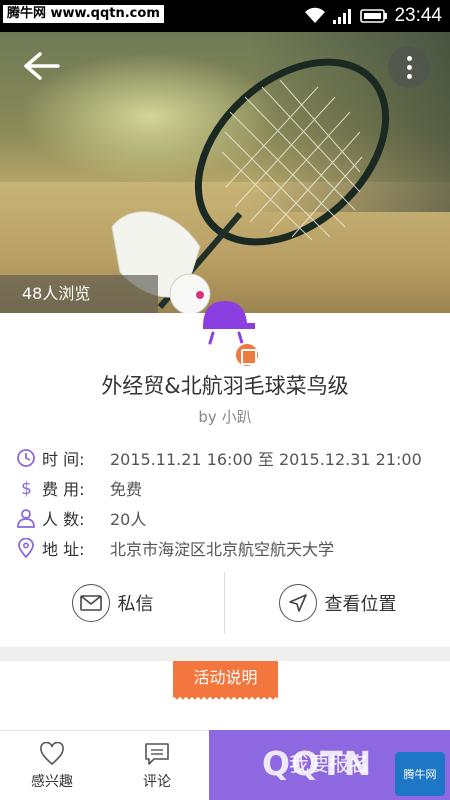 This screenshot has height=800, width=450. Describe the element at coordinates (79, 294) in the screenshot. I see `views-count-badge: 48人浏览` at that location.